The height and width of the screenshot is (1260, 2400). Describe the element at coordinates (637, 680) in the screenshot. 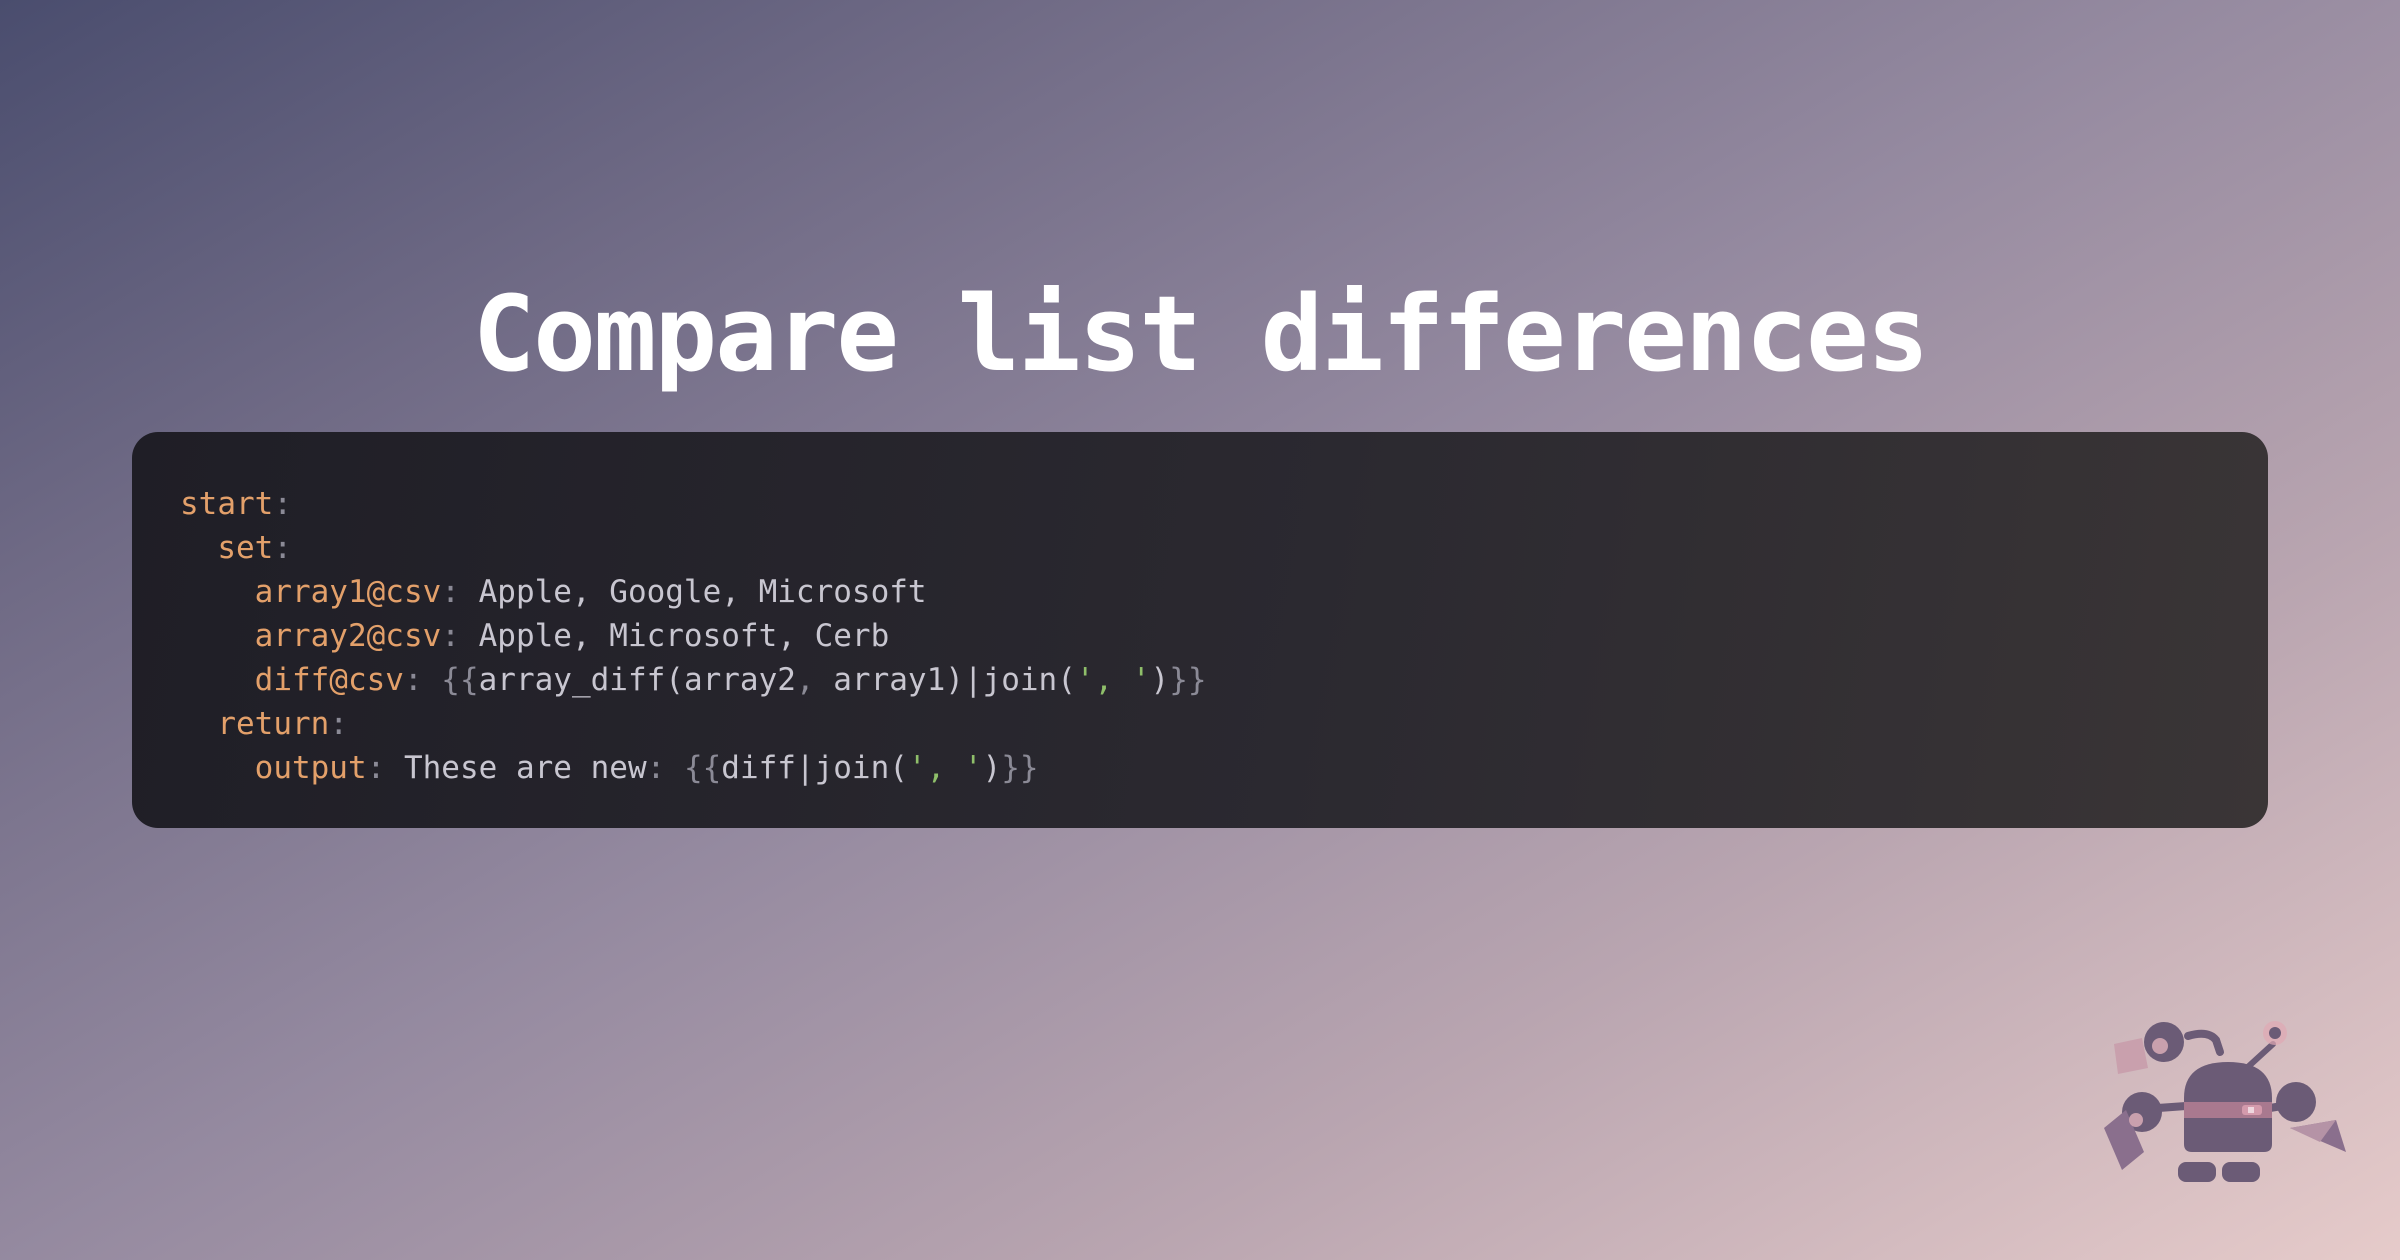

I see `template-function: array_diff(array2` at that location.